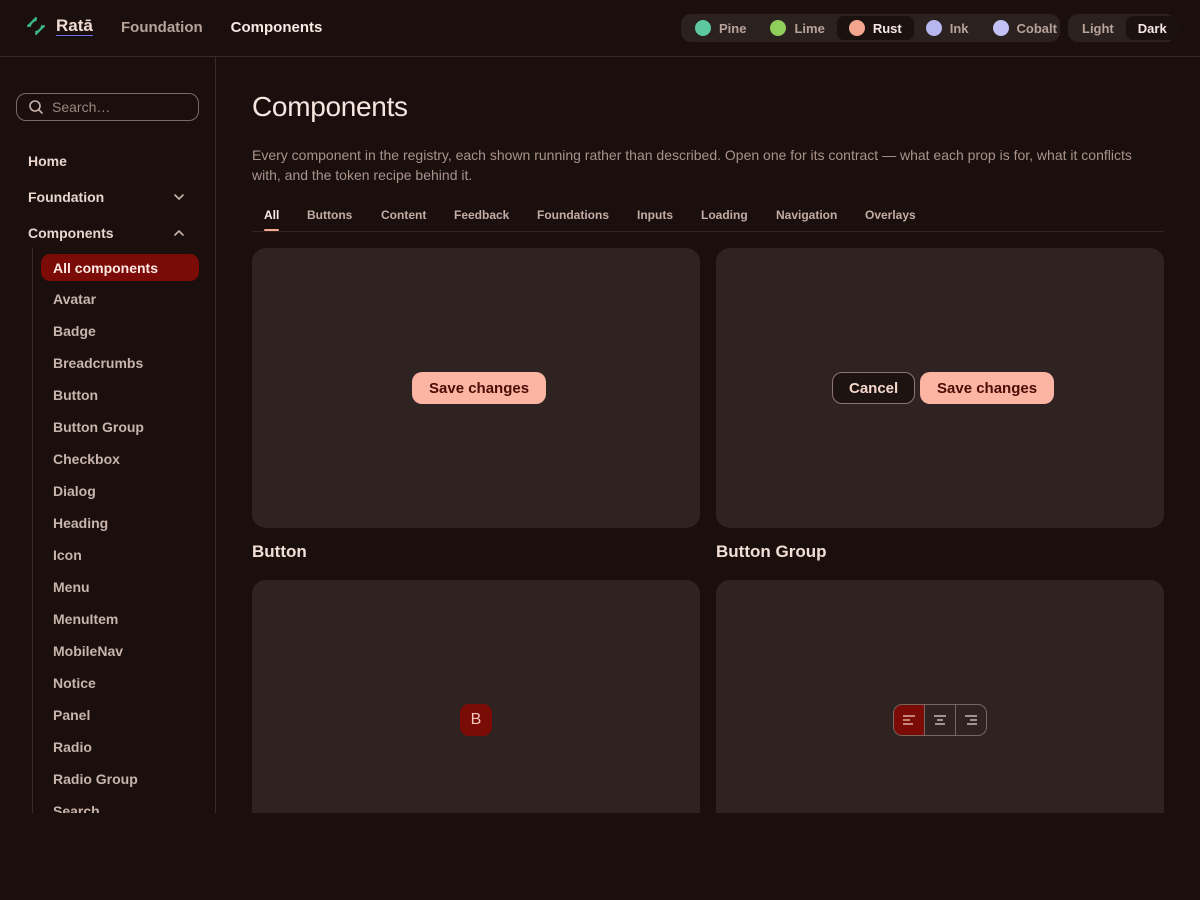  Describe the element at coordinates (329, 215) in the screenshot. I see `tab-buttons: Buttons` at that location.